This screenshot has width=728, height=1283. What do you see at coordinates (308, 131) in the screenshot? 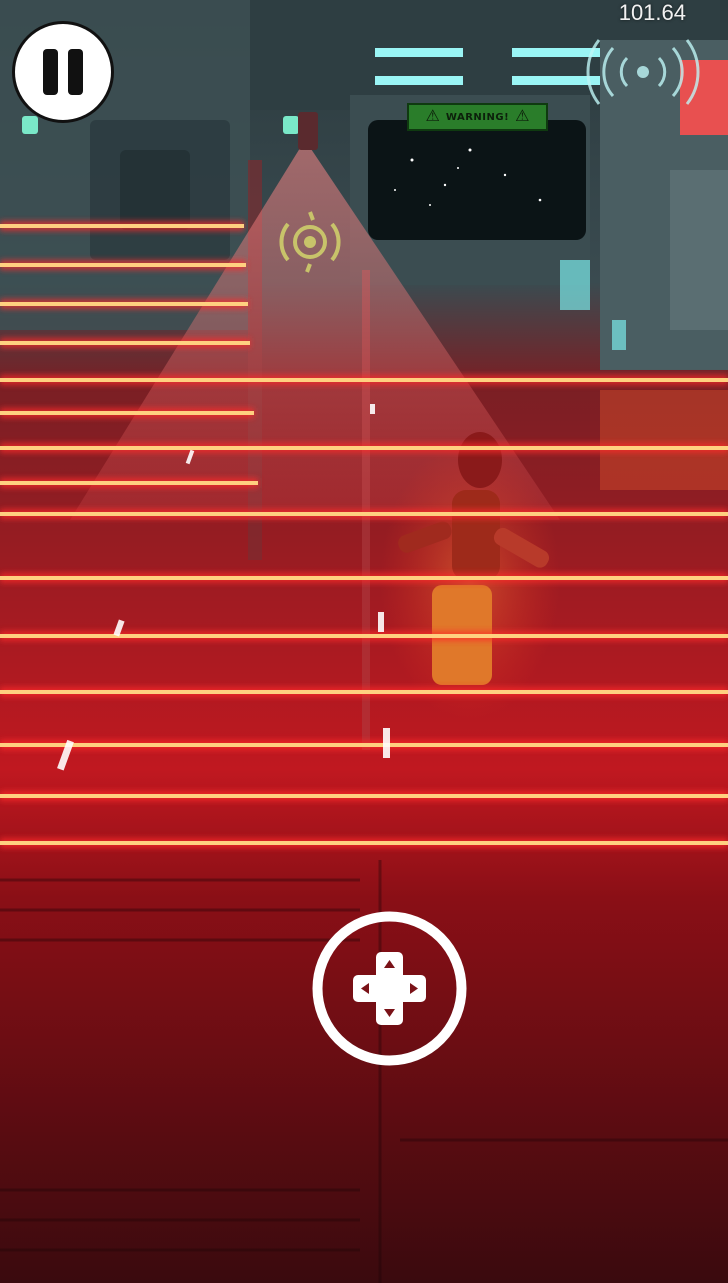
I see `searchlight-camera` at bounding box center [308, 131].